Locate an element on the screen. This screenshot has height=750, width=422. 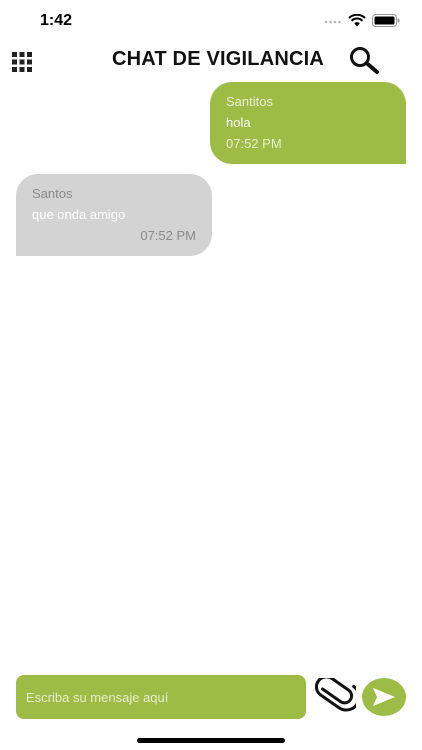
message-bubble-incoming: Santos que onda amigo 07:52 PM is located at coordinates (114, 215).